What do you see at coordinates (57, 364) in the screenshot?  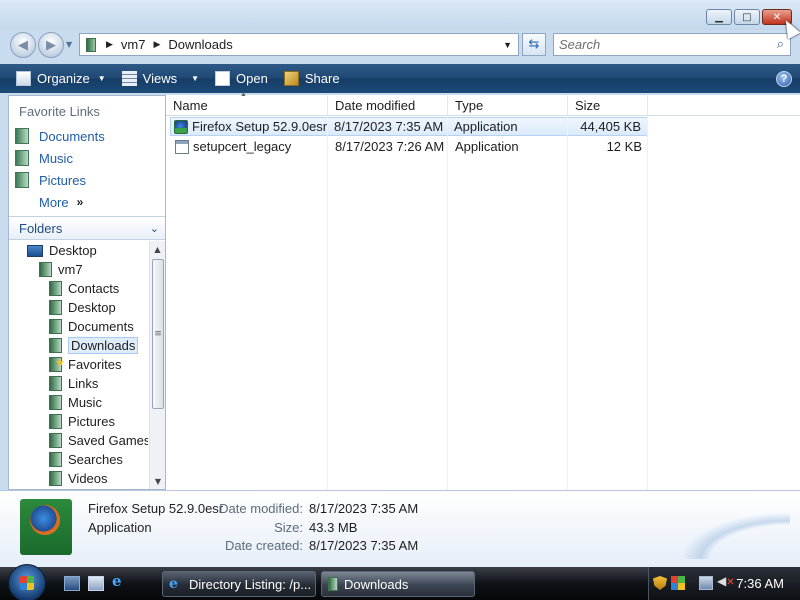 I see `favorites-folder-icon` at bounding box center [57, 364].